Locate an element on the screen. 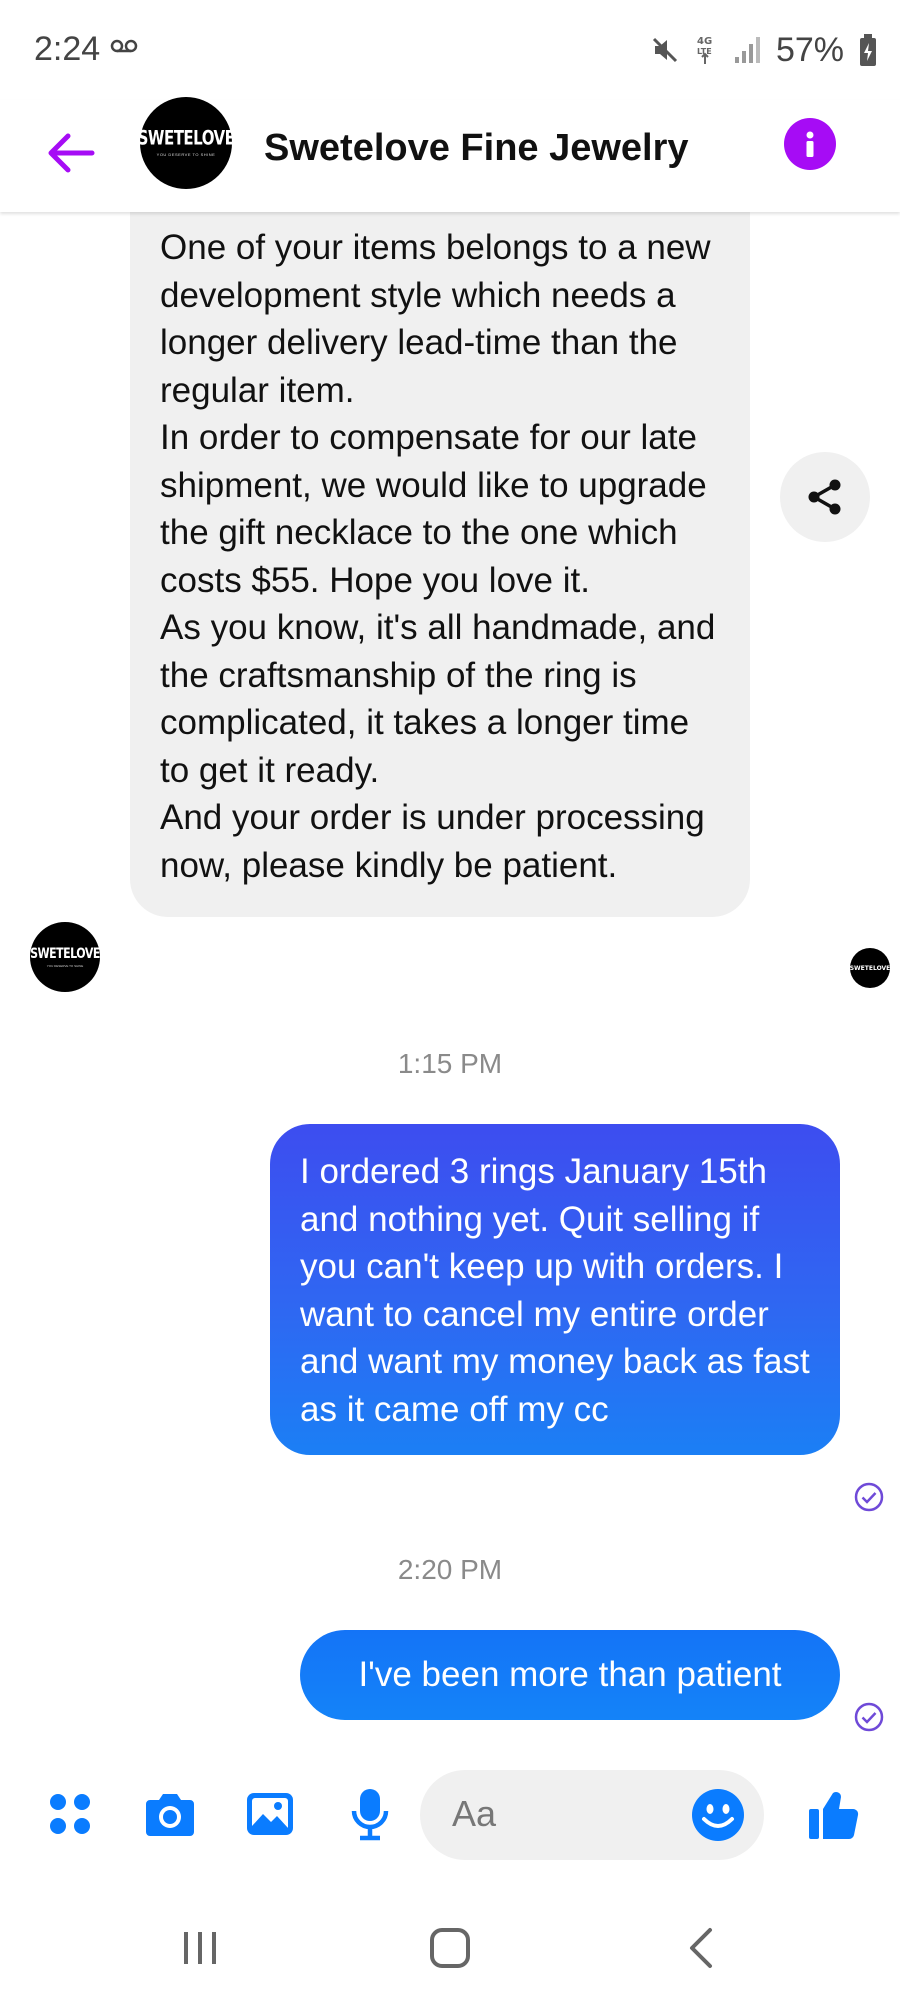 The height and width of the screenshot is (2000, 900). microphone-icon is located at coordinates (370, 1815).